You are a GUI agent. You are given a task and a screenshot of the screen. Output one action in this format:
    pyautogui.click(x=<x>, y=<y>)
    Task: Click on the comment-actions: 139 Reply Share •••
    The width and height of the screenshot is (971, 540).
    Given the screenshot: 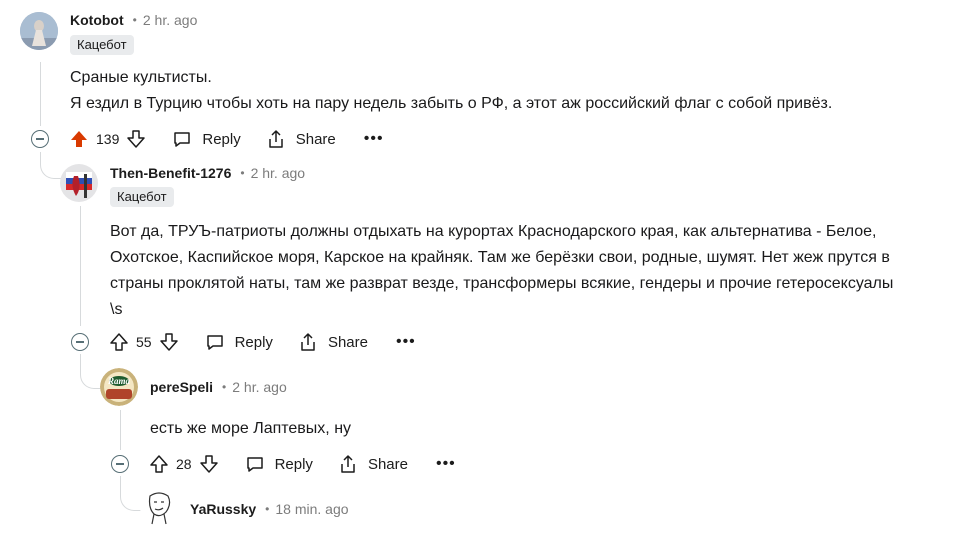 What is the action you would take?
    pyautogui.click(x=226, y=139)
    